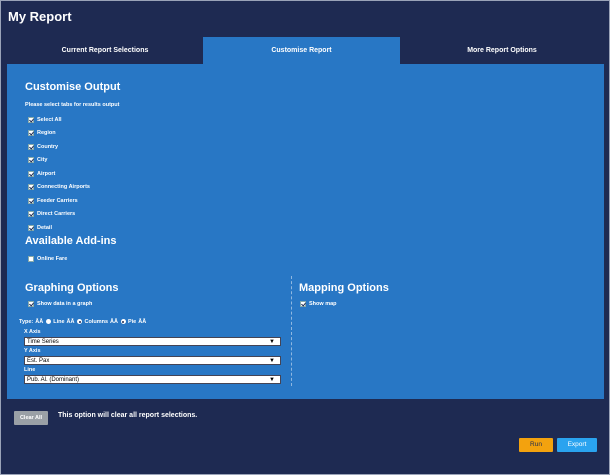 Image resolution: width=610 pixels, height=475 pixels. I want to click on checkbox-detail: Detail, so click(40, 227).